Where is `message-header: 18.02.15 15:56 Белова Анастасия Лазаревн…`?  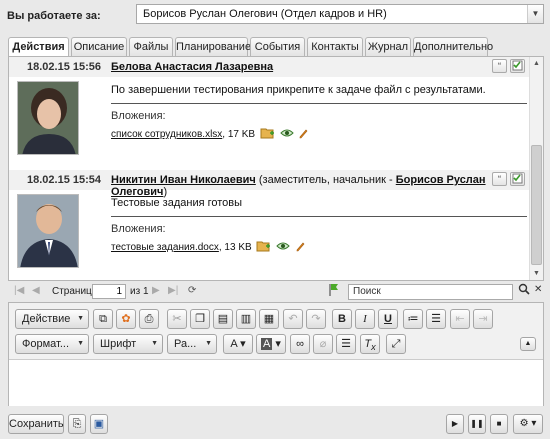 message-header: 18.02.15 15:56 Белова Анастасия Лазаревн… is located at coordinates (269, 67).